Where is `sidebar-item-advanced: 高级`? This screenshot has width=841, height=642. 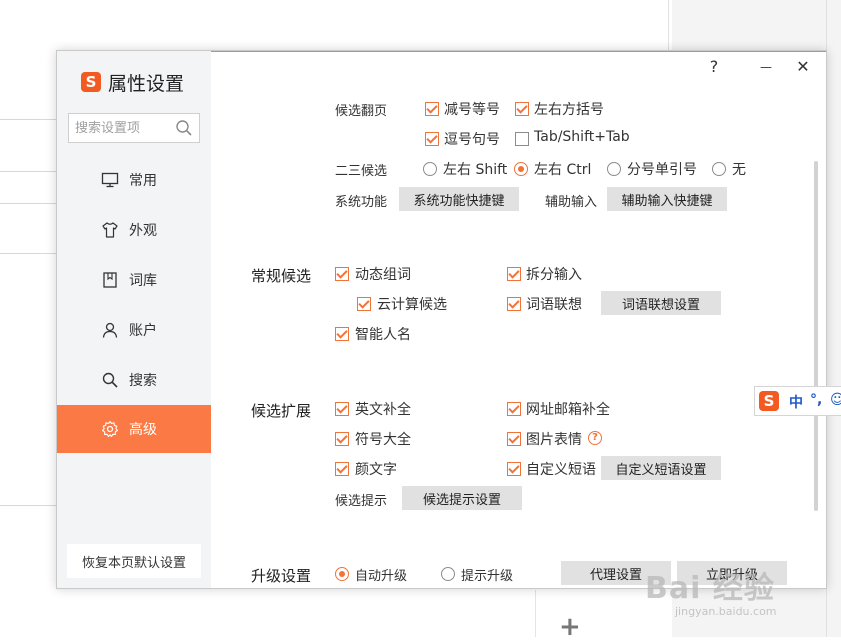
sidebar-item-advanced: 高级 is located at coordinates (134, 429).